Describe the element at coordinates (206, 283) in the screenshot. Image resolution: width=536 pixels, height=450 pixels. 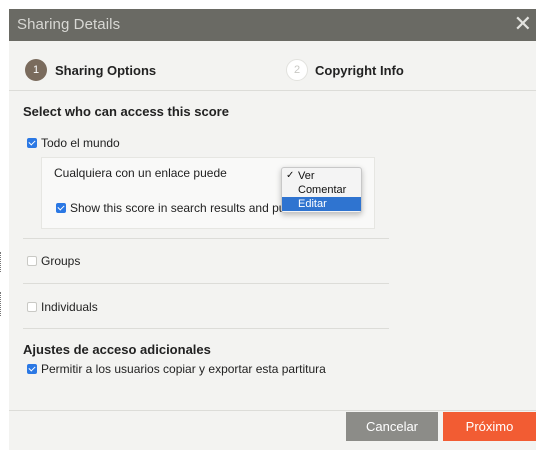
I see `divider-after-groups` at that location.